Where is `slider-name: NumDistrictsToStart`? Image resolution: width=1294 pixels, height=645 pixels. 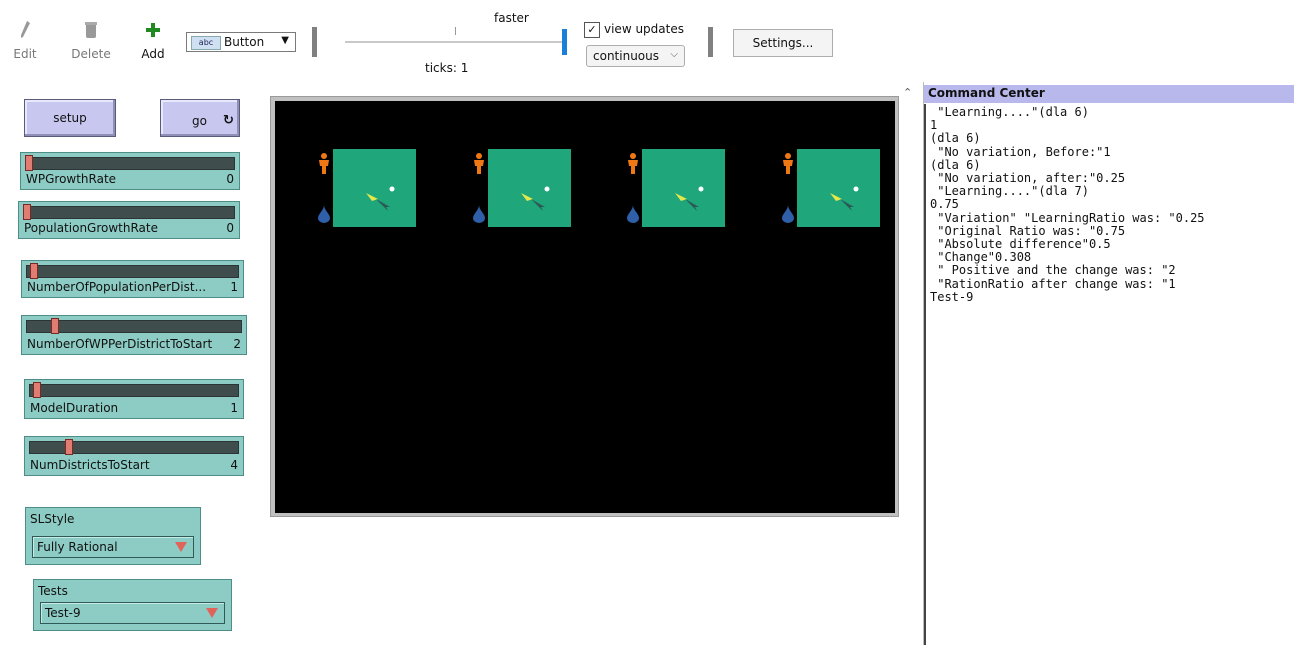 slider-name: NumDistrictsToStart is located at coordinates (90, 465).